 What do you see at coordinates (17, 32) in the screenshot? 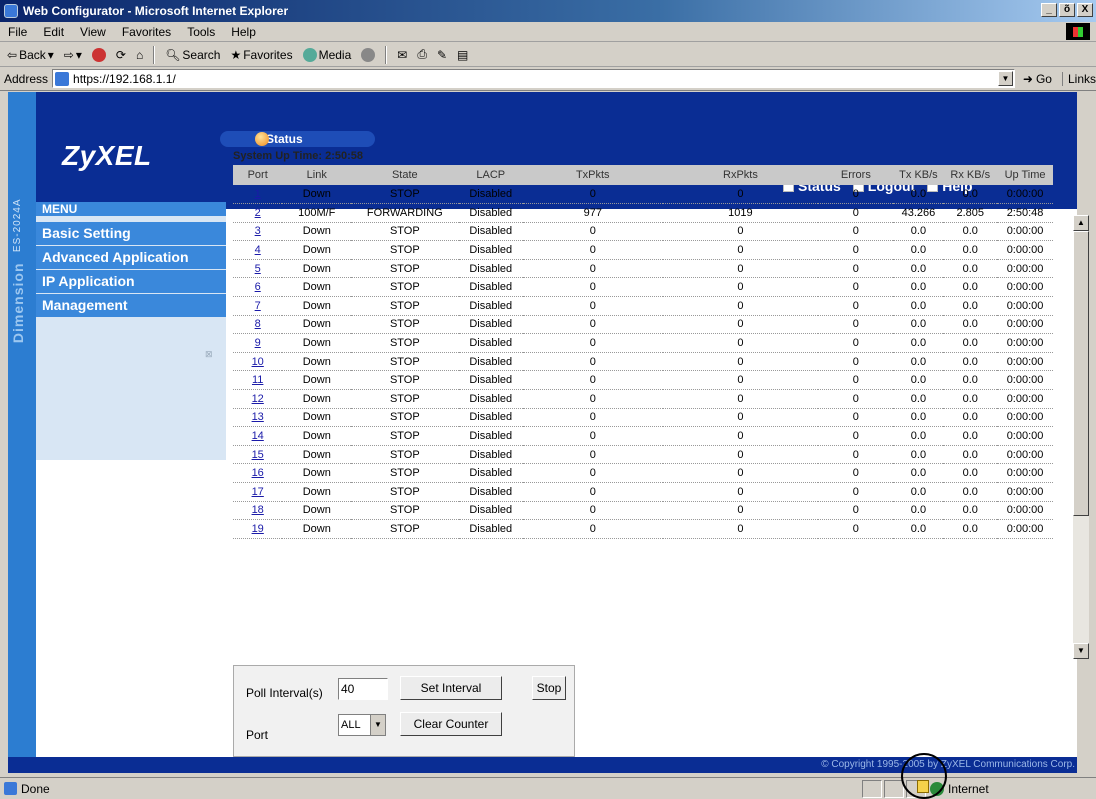
I see `menu-file: File` at bounding box center [17, 32].